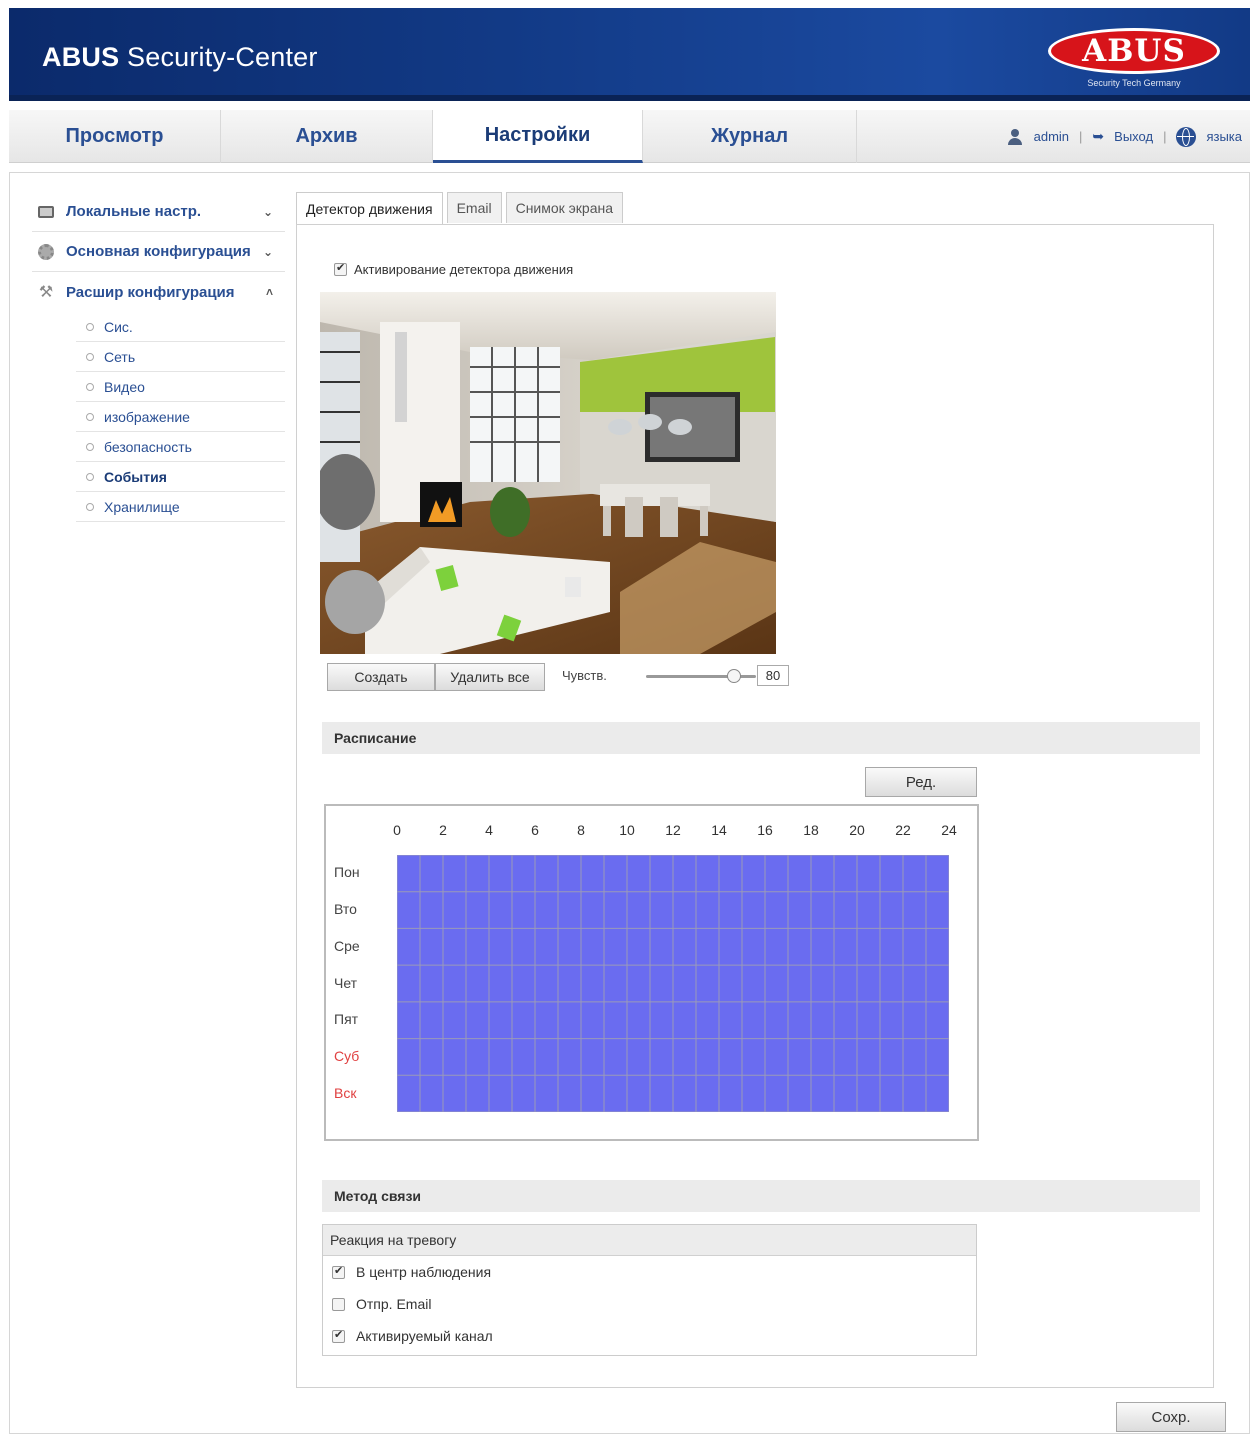 The image size is (1254, 1440). I want to click on nav-user-area: admin | ➥ Выход | языка, so click(1124, 136).